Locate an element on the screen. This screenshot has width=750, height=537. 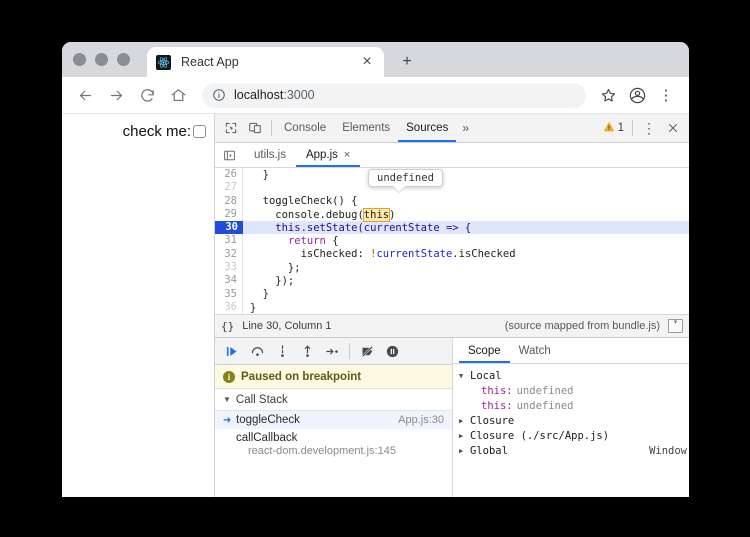
check-me-checkbox is located at coordinates (199, 131).